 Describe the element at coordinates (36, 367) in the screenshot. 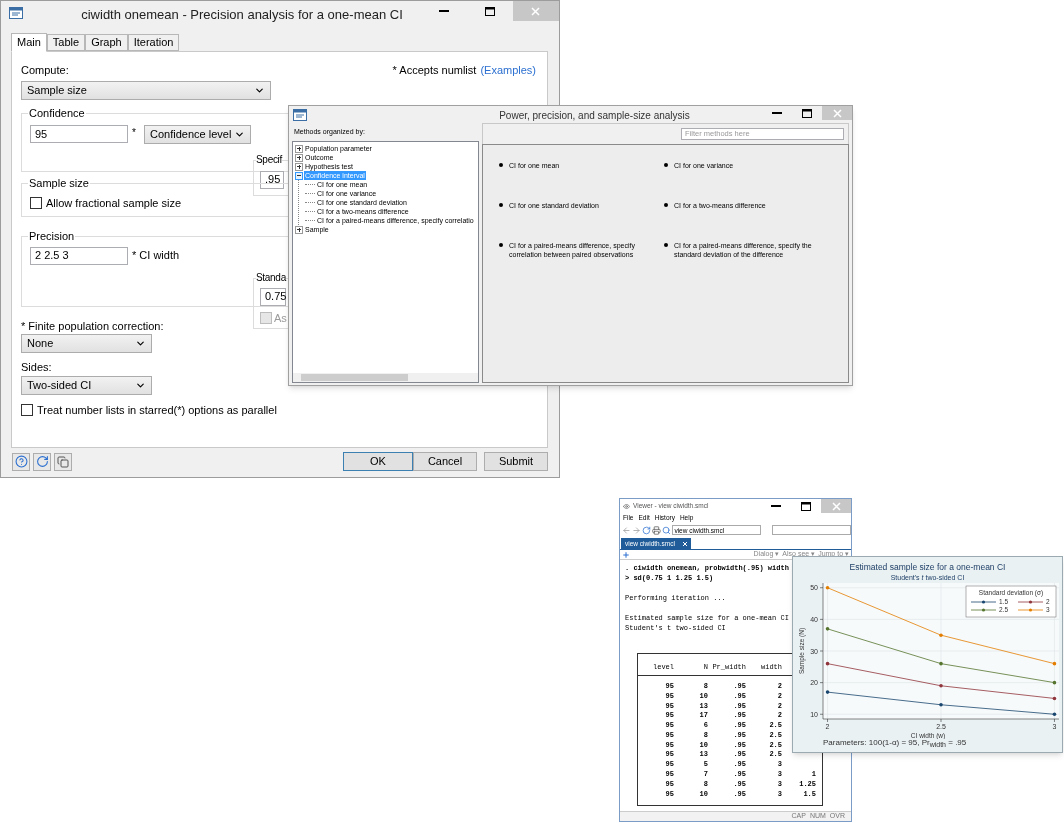

I see `field-label: Sides:` at that location.